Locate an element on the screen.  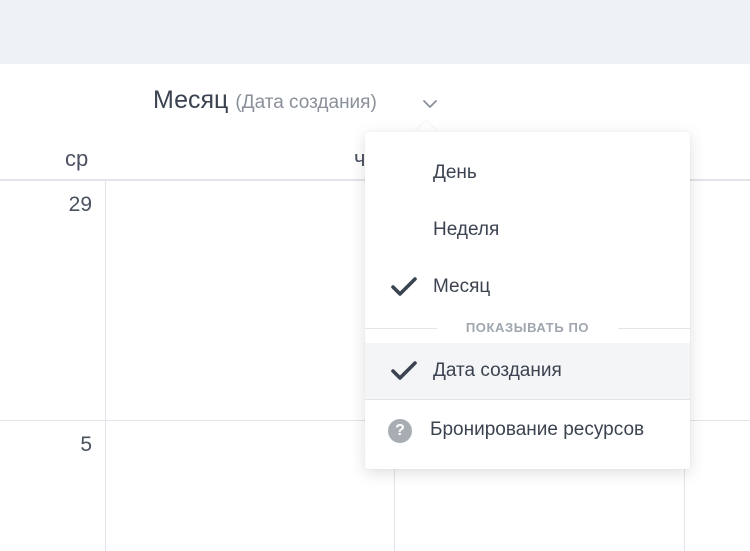
separator-line is located at coordinates (654, 328).